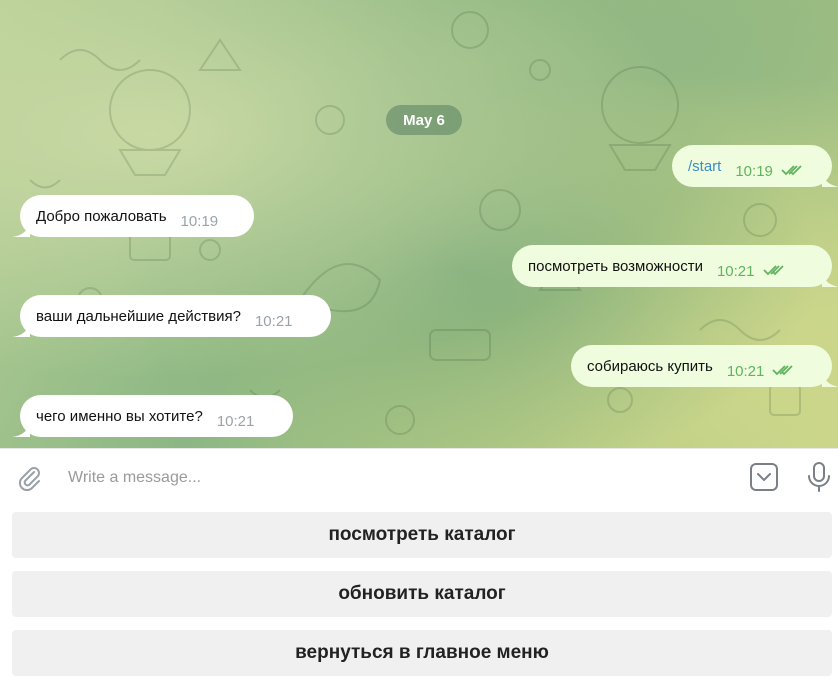  I want to click on message-composer, so click(419, 476).